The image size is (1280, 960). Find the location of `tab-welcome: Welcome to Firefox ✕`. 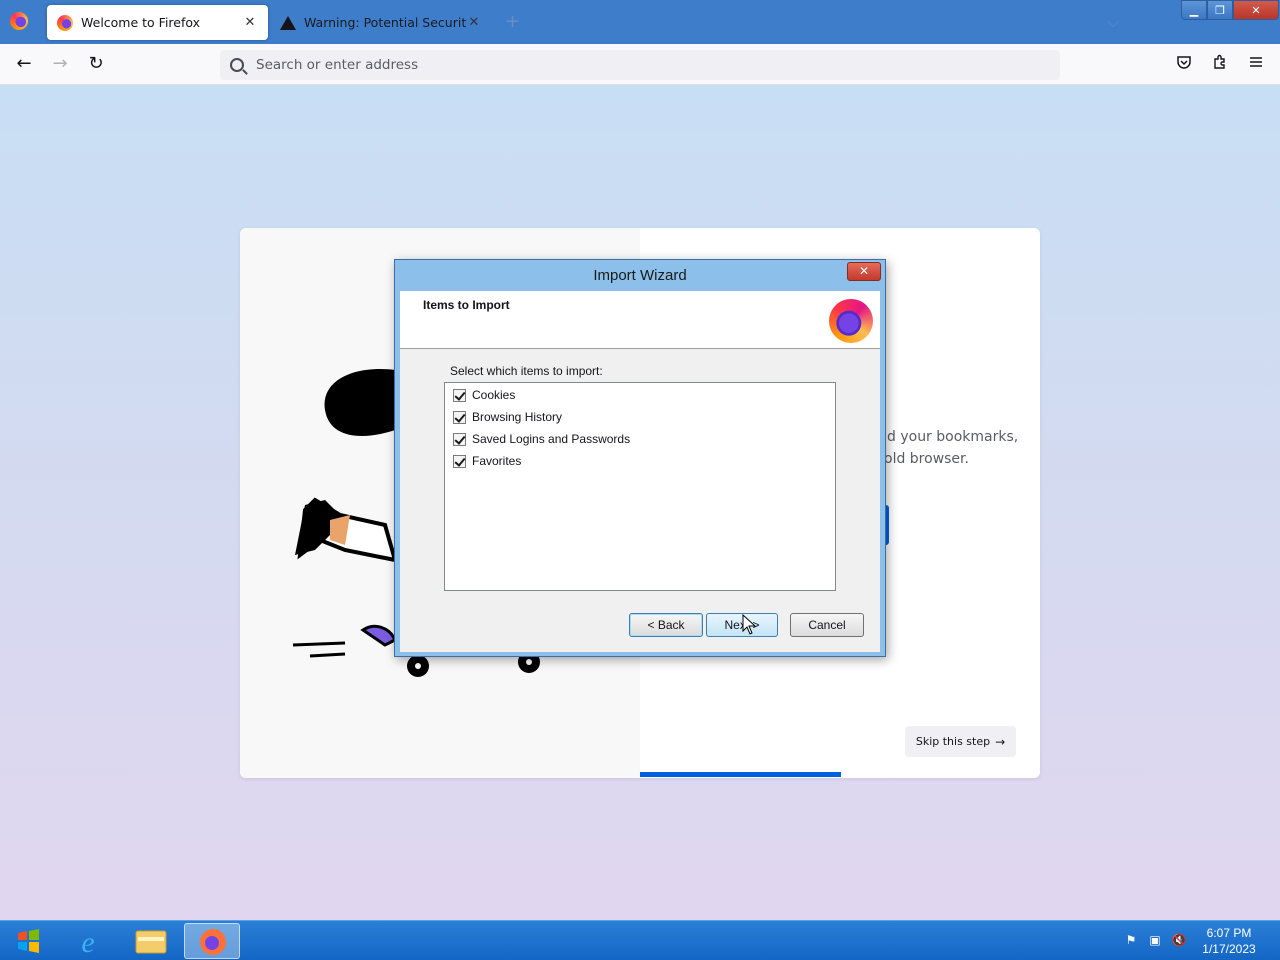

tab-welcome: Welcome to Firefox ✕ is located at coordinates (157, 22).